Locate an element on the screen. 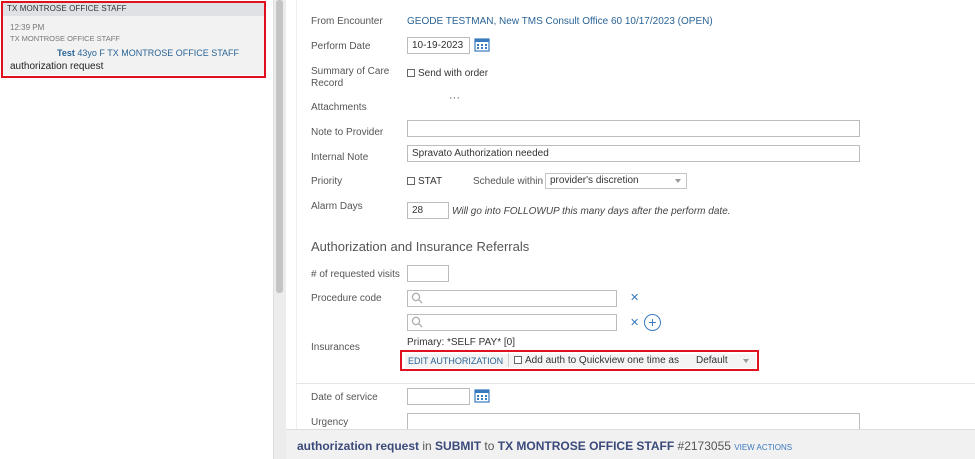 This screenshot has width=975, height=459. footer-status: SUBMIT is located at coordinates (458, 446).